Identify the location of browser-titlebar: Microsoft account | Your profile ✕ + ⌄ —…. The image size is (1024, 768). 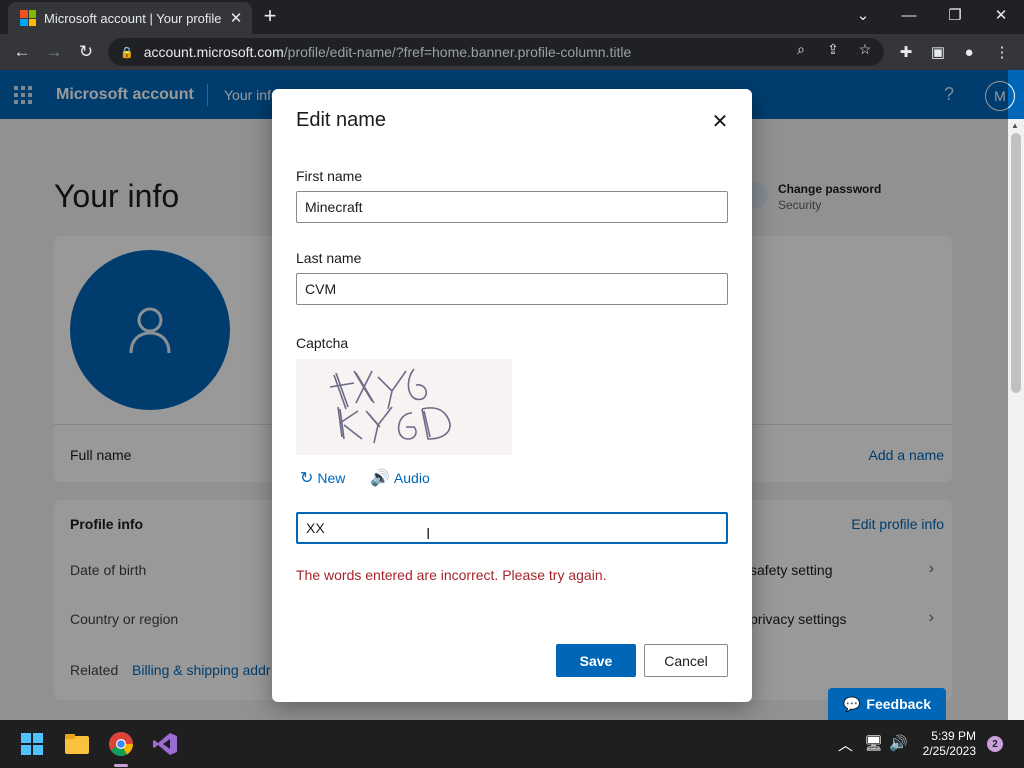
(512, 17).